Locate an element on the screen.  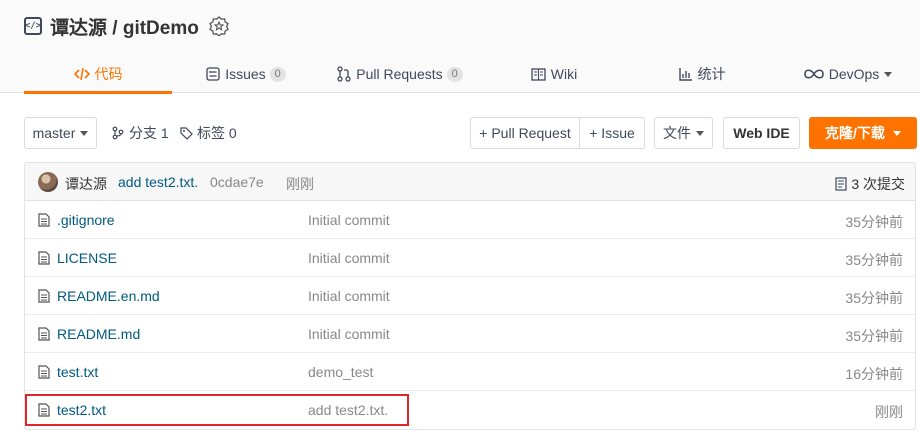
tab-wiki-label: Wiki is located at coordinates (564, 74).